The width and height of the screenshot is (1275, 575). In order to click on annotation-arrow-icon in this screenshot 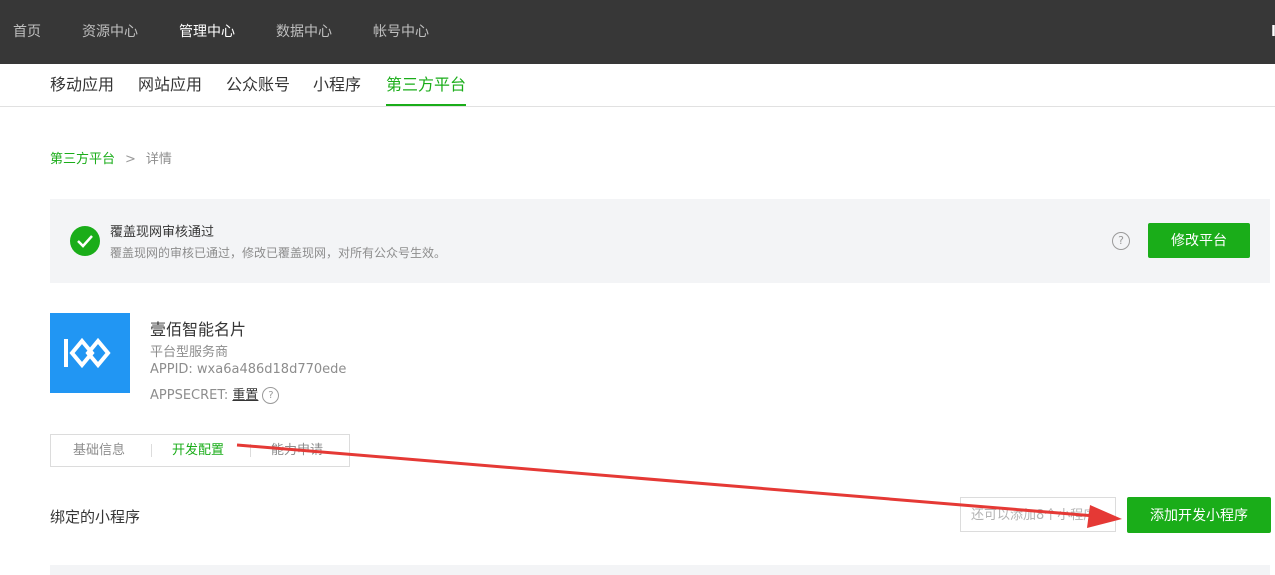, I will do `click(679, 485)`.